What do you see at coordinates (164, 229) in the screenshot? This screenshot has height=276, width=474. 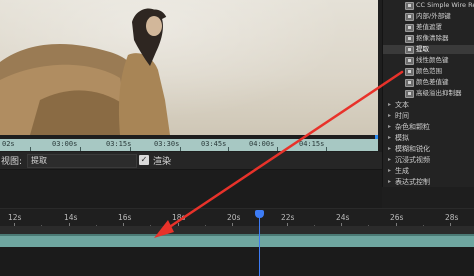 I see `annotation-arrowhead` at bounding box center [164, 229].